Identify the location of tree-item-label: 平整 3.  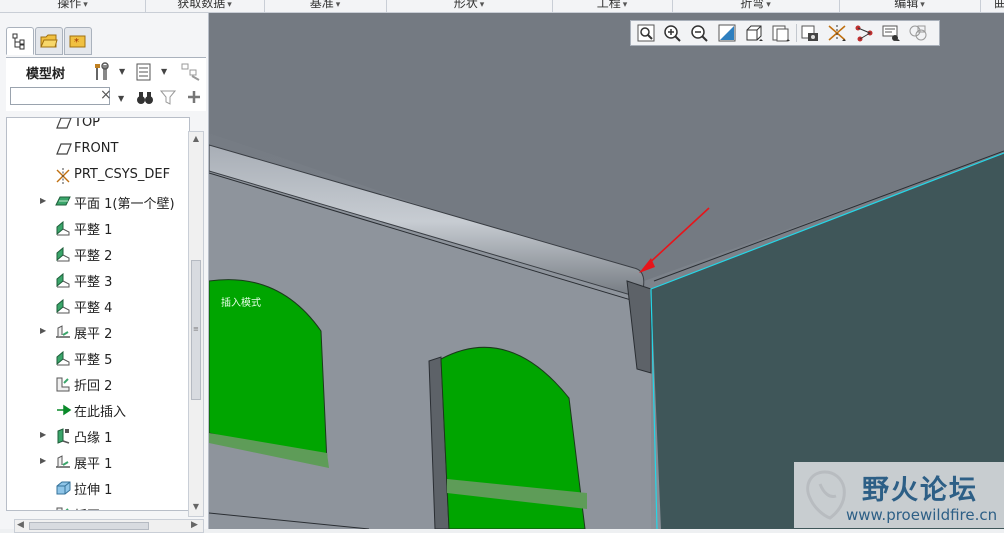
(93, 282).